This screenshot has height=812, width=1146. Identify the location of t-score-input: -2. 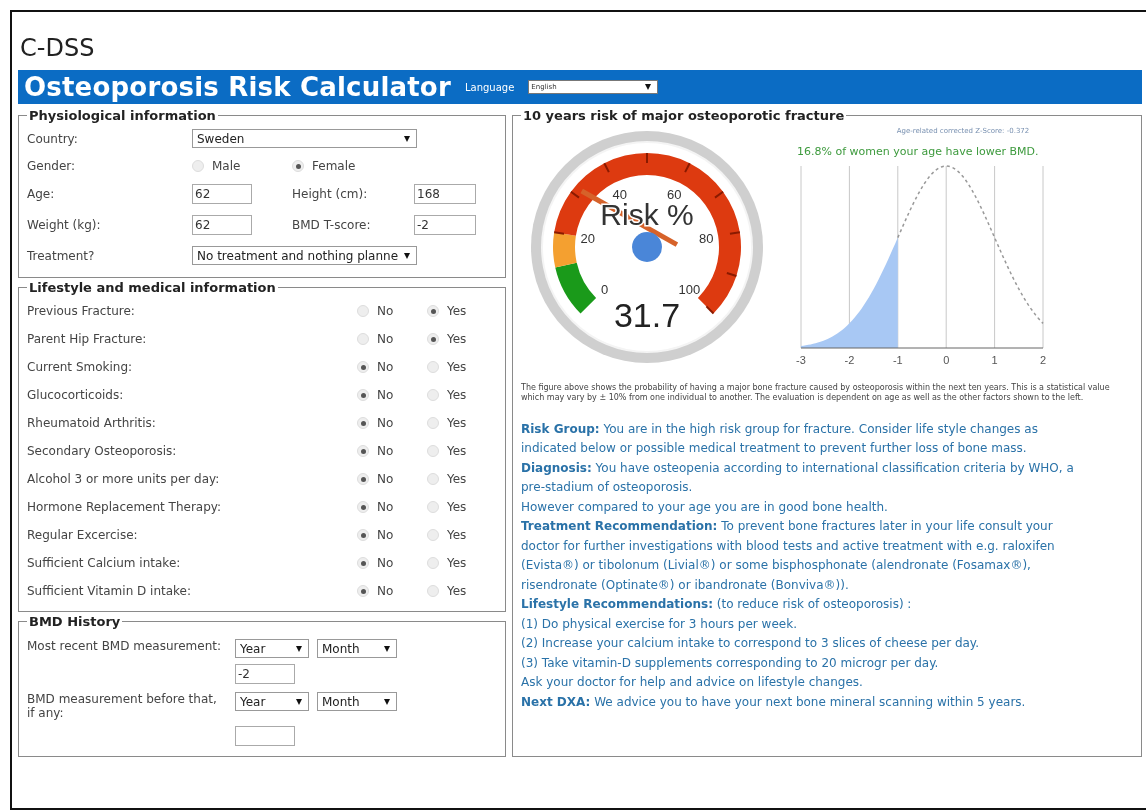
(445, 225).